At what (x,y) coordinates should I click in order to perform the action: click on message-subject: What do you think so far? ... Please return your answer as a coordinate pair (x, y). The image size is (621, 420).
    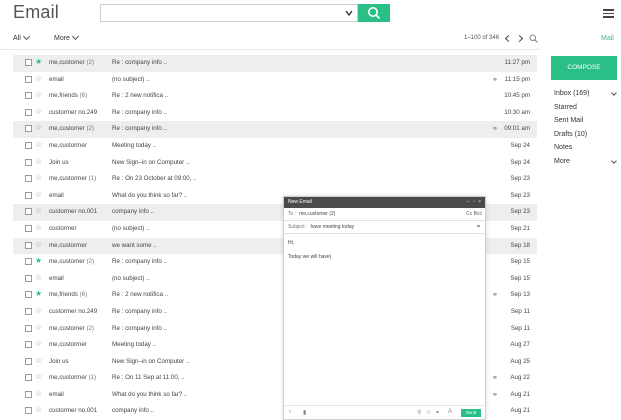
    Looking at the image, I should click on (150, 195).